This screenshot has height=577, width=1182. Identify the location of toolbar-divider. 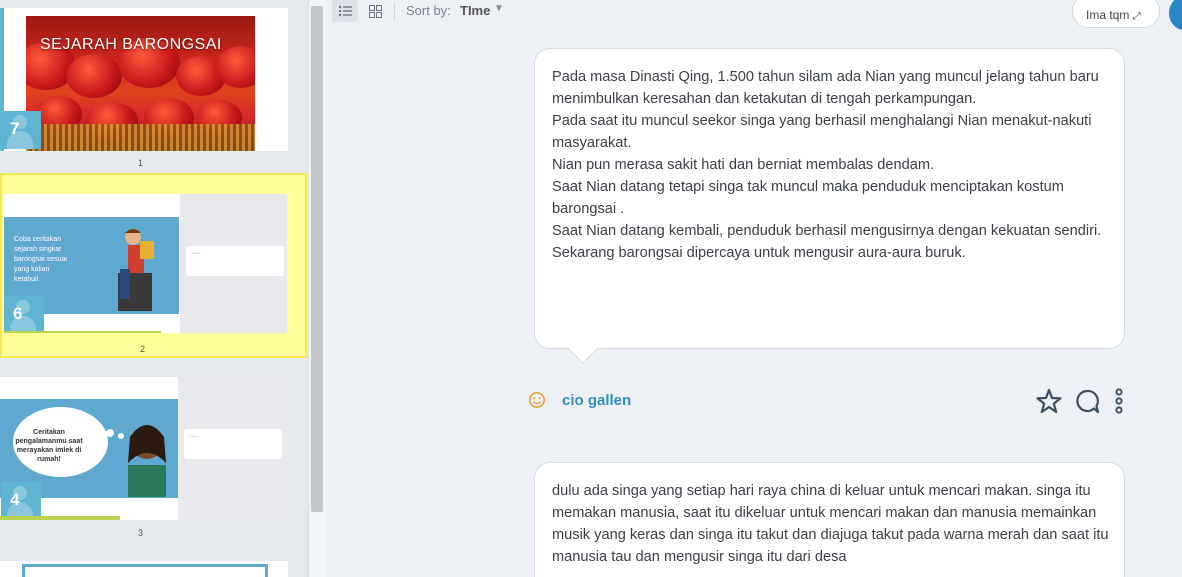
(394, 11).